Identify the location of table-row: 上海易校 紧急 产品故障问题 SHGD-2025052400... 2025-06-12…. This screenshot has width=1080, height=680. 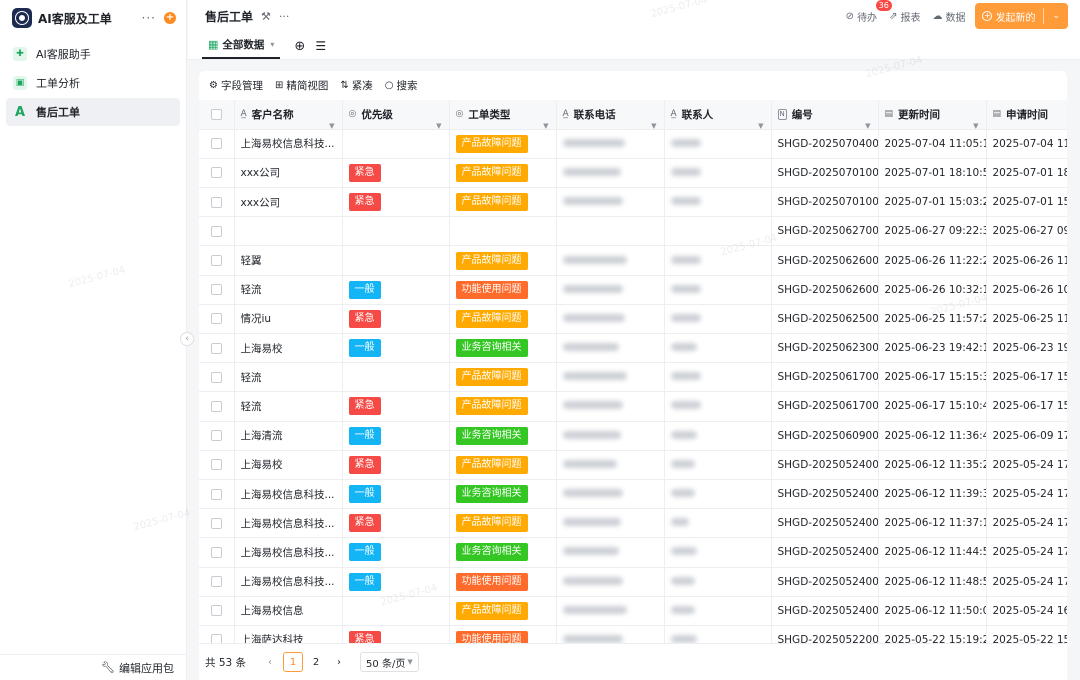
(633, 465).